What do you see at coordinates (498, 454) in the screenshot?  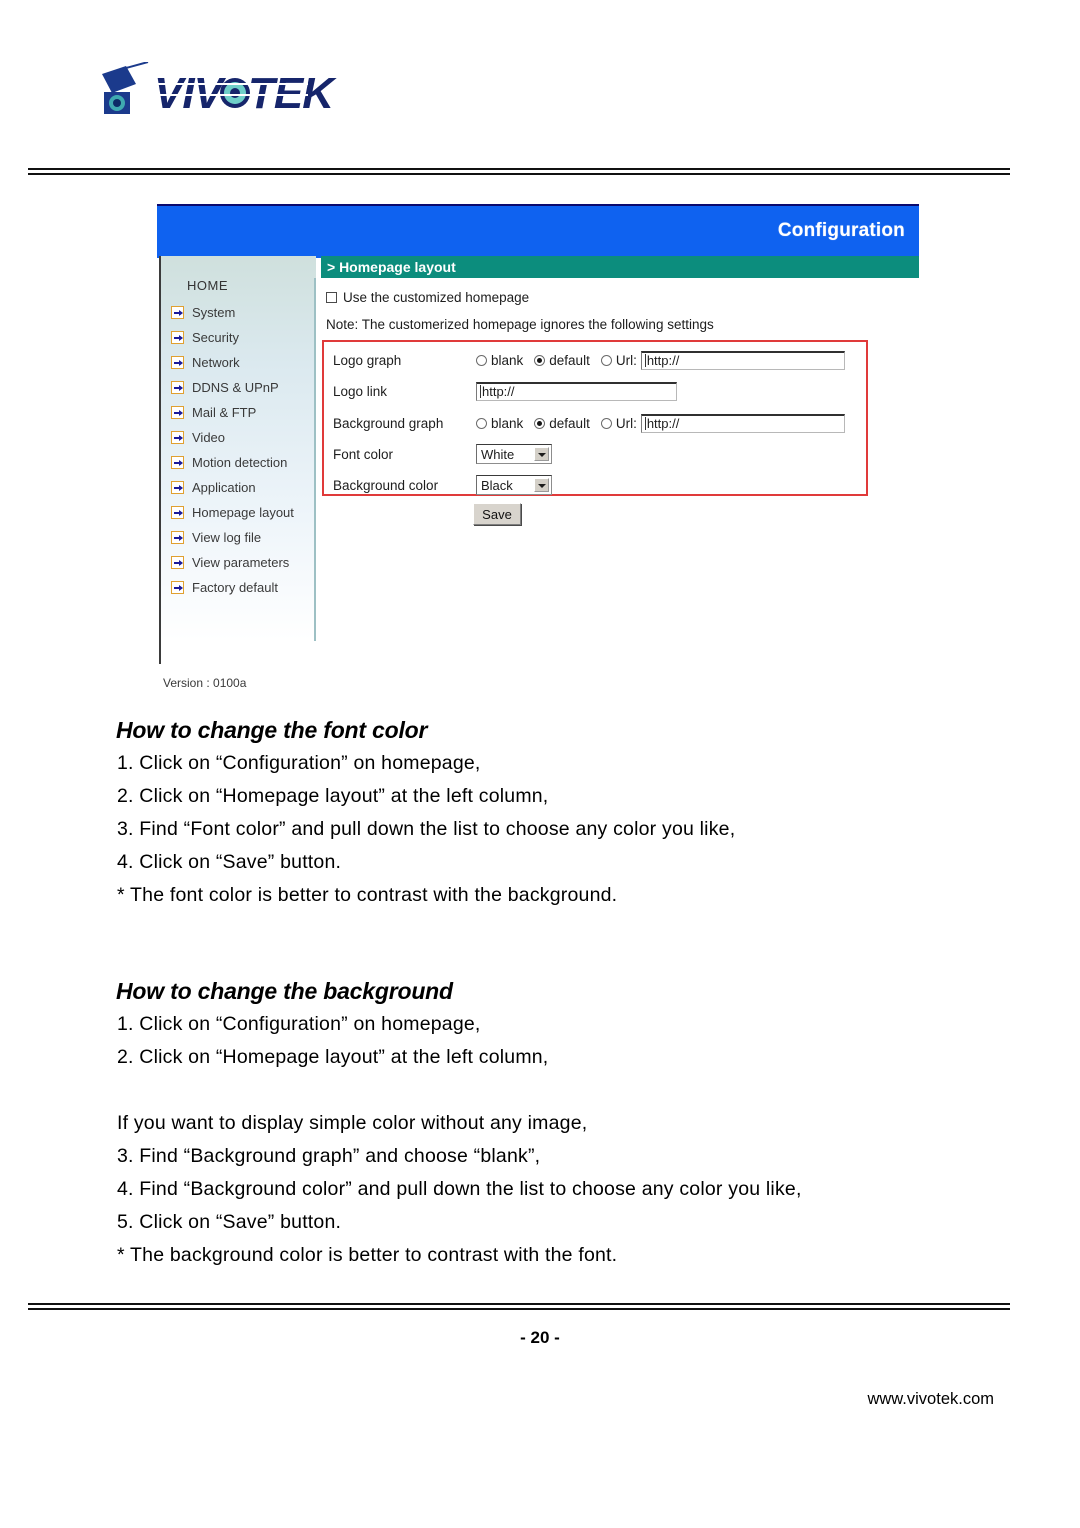 I see `font-color-value: White` at bounding box center [498, 454].